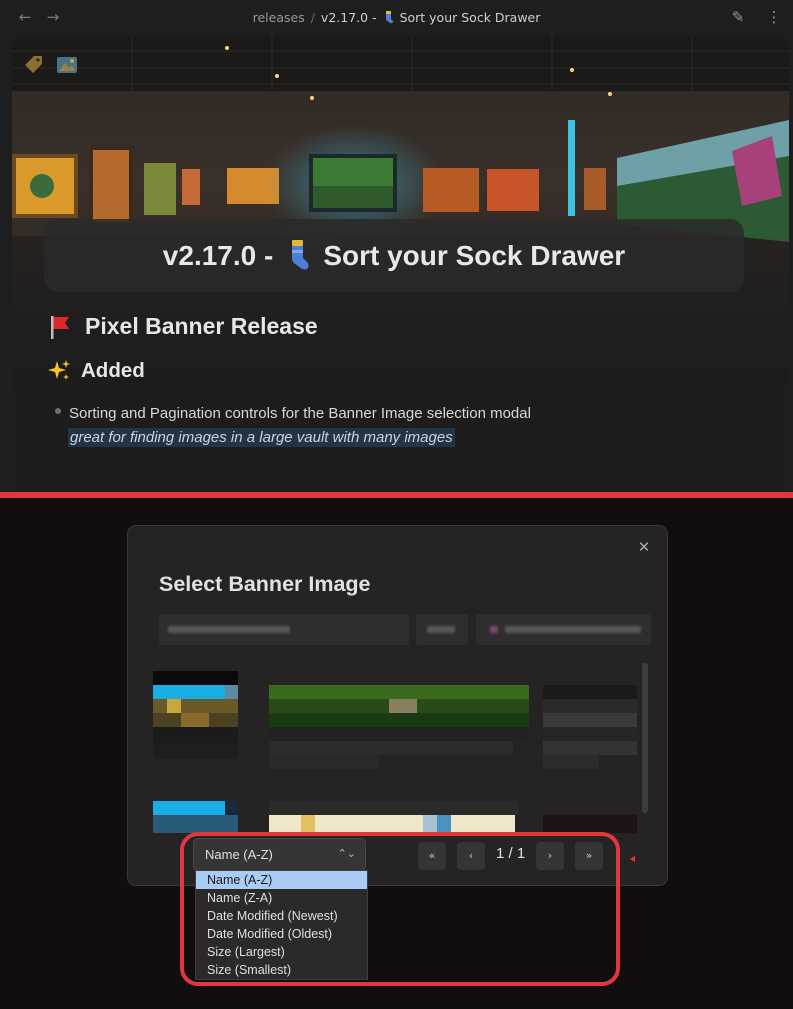 This screenshot has width=793, height=1009. Describe the element at coordinates (738, 17) in the screenshot. I see `pencil-icon: ✎` at that location.